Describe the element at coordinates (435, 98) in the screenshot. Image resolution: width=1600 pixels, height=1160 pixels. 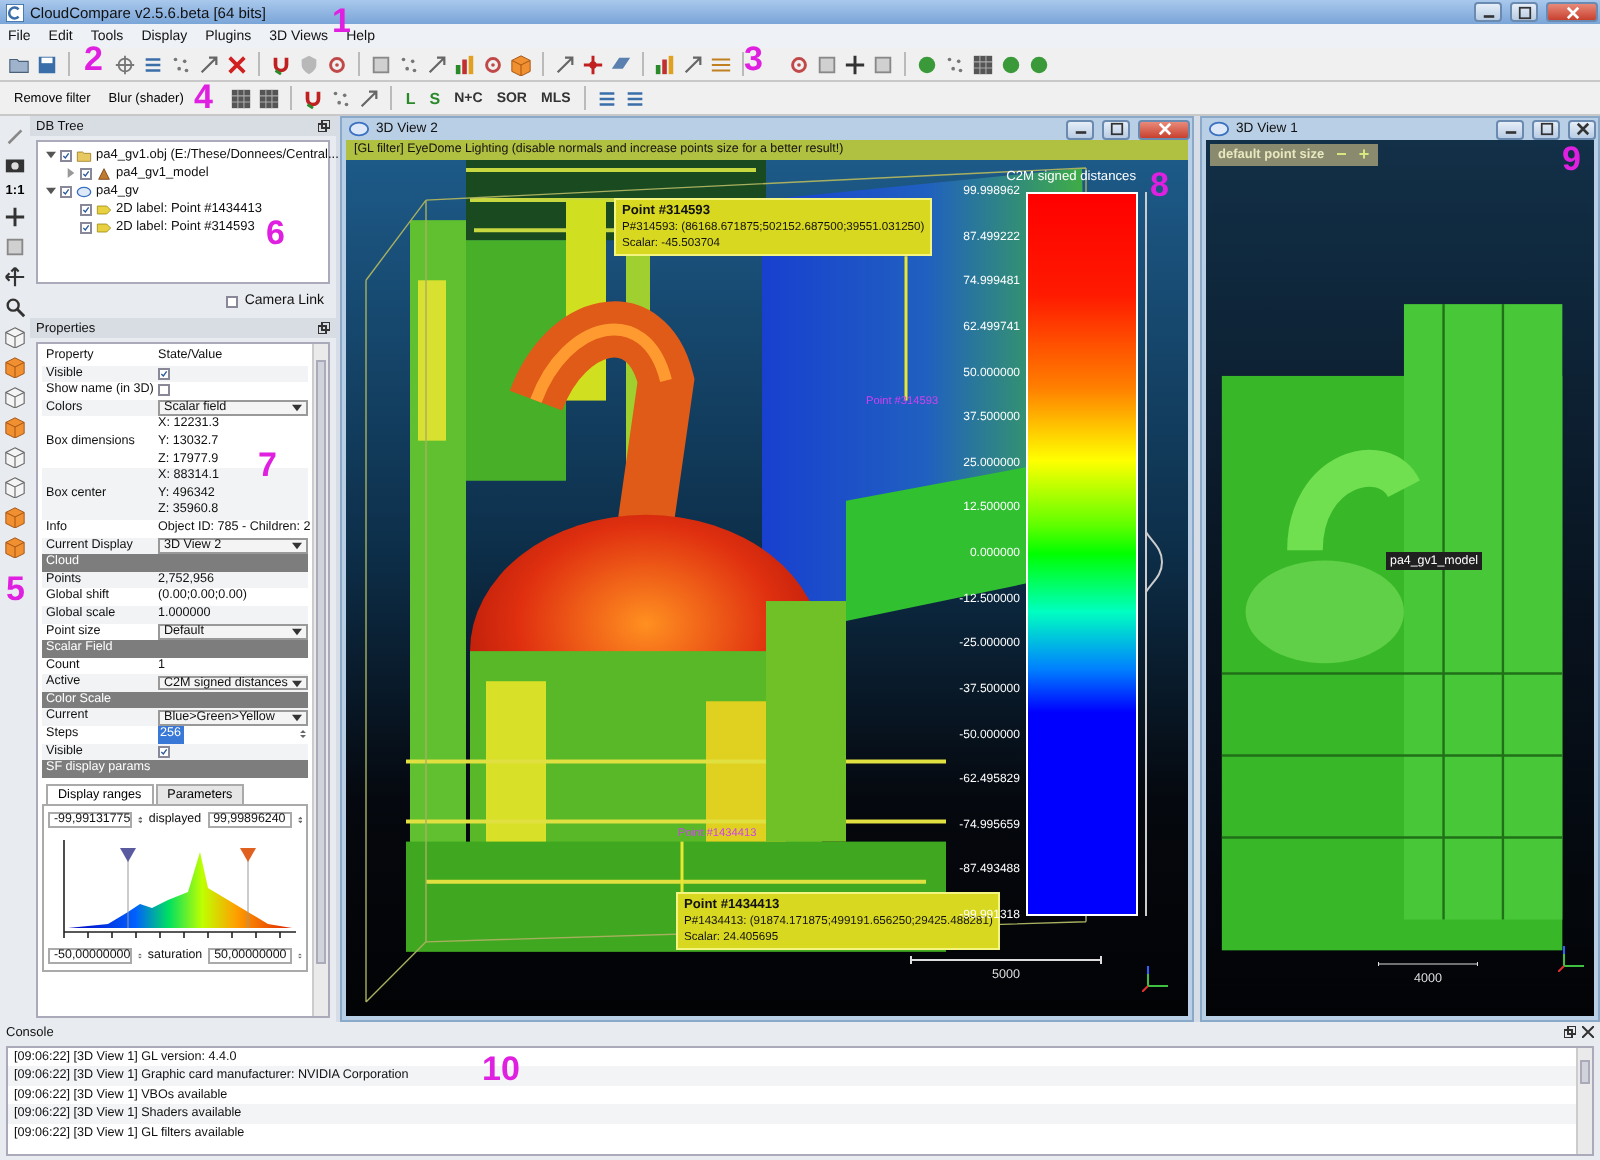
I see `tool-button: S` at that location.